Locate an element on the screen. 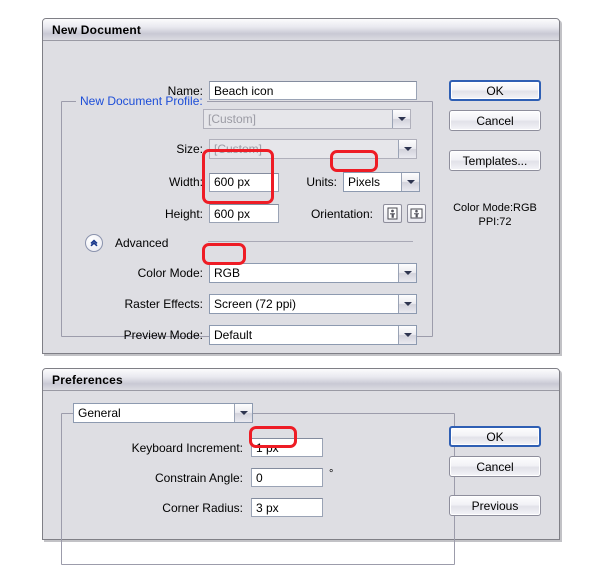 This screenshot has width=600, height=565. preview-mode-label: Preview Mode: is located at coordinates (163, 335).